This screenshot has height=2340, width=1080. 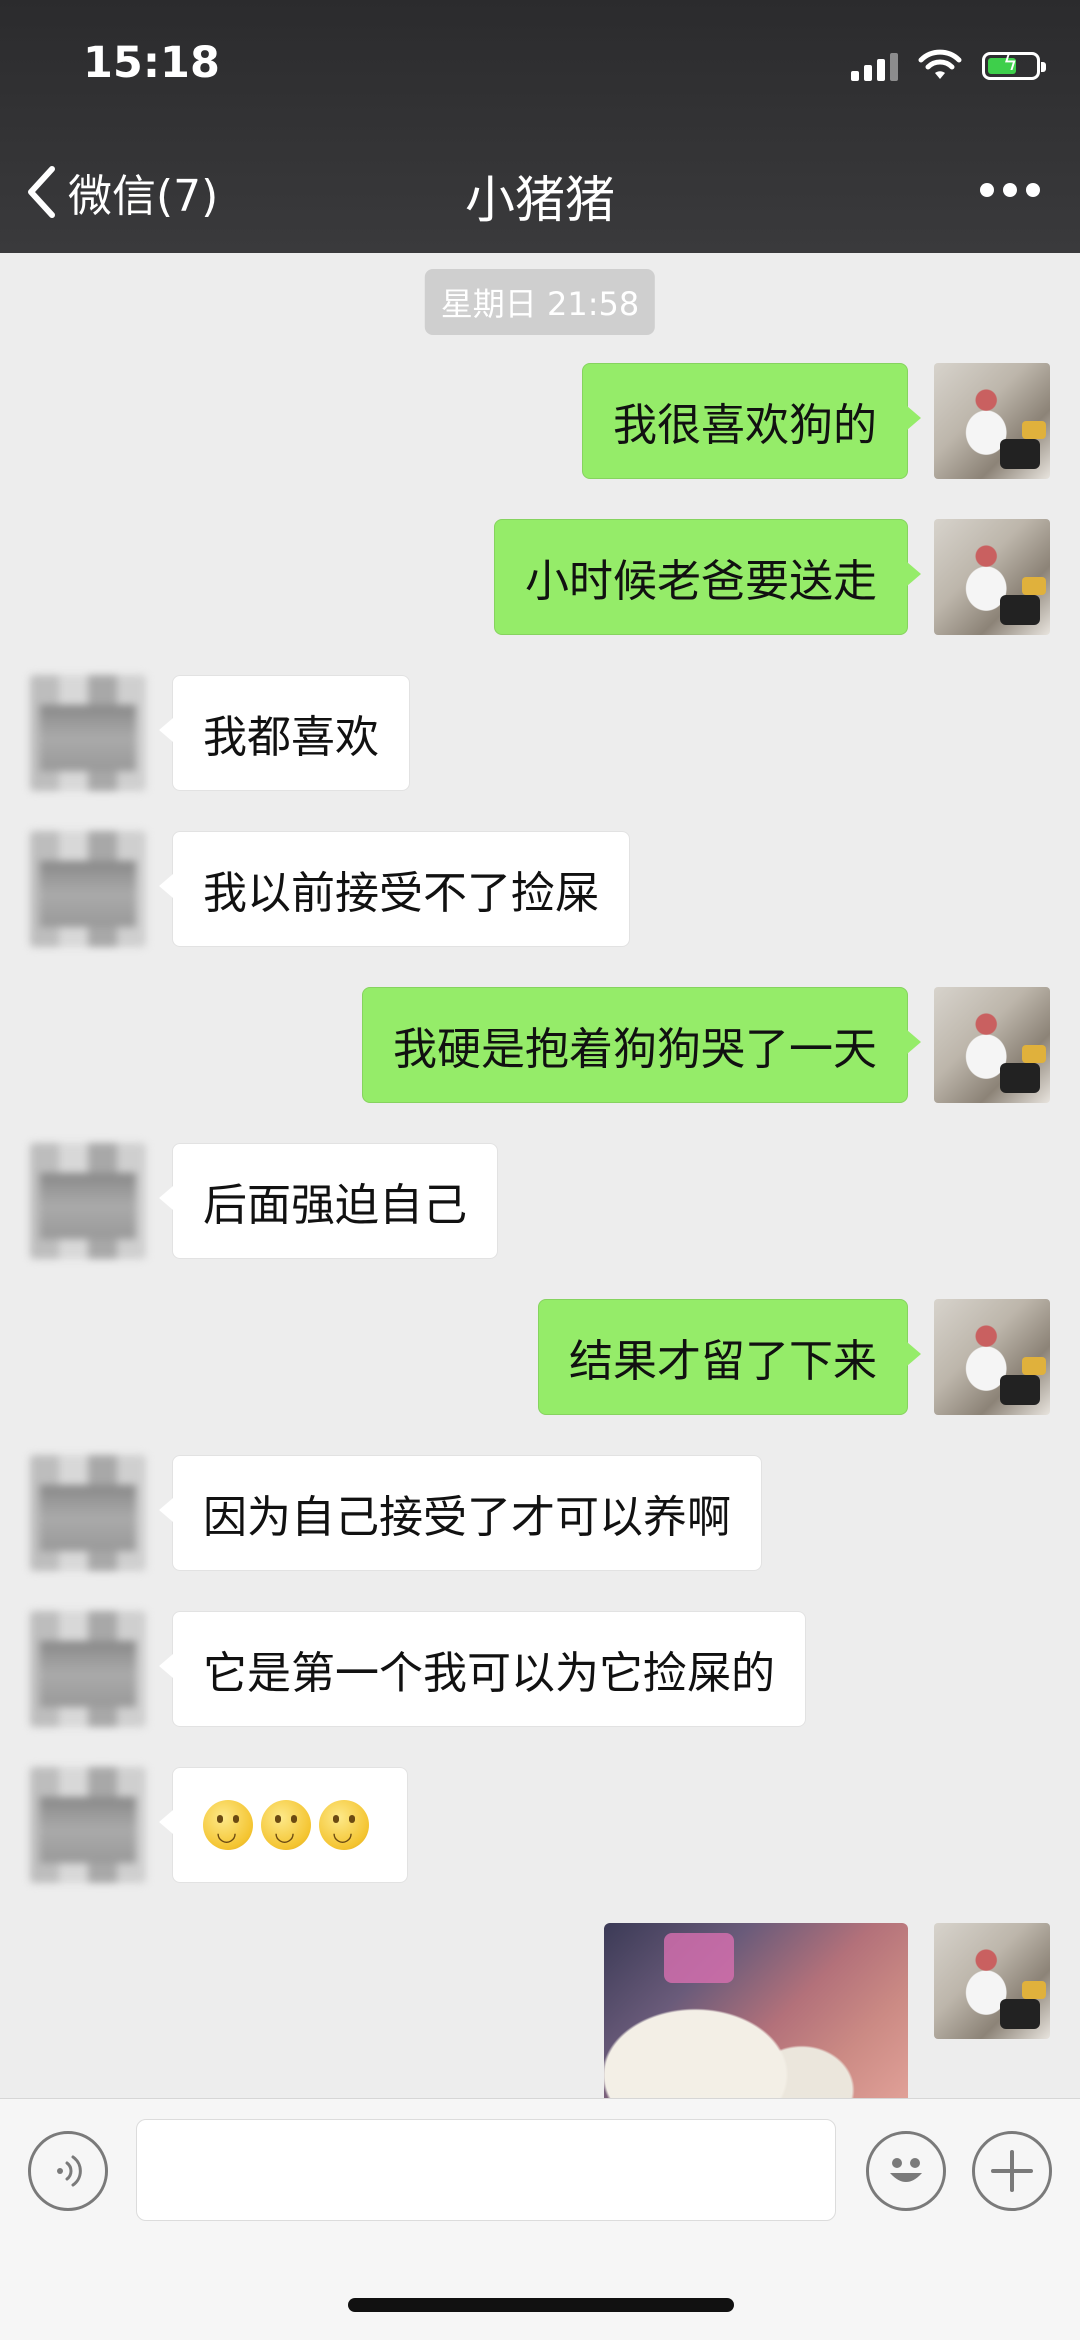 I want to click on status-icons: ϟ, so click(x=948, y=66).